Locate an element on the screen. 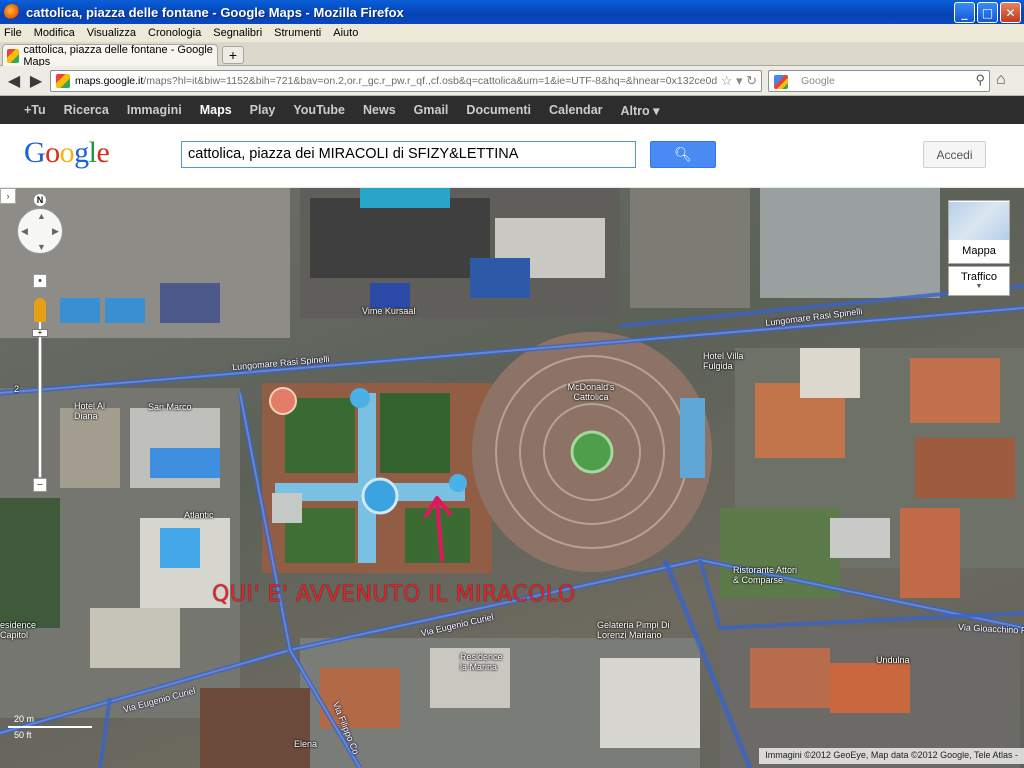 Image resolution: width=1024 pixels, height=768 pixels. sign-in-button: Accedi is located at coordinates (954, 154).